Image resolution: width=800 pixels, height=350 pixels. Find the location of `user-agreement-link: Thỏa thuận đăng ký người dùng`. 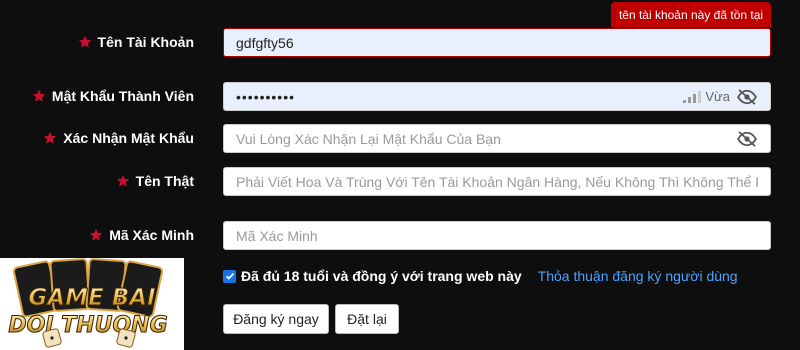

user-agreement-link: Thỏa thuận đăng ký người dùng is located at coordinates (638, 276).